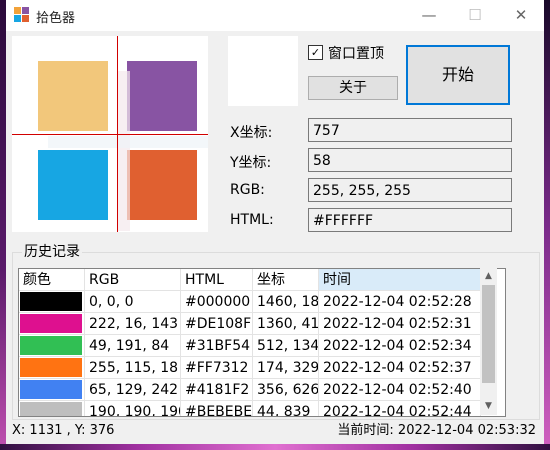  I want to click on y-coordinate-field: 58, so click(410, 160).